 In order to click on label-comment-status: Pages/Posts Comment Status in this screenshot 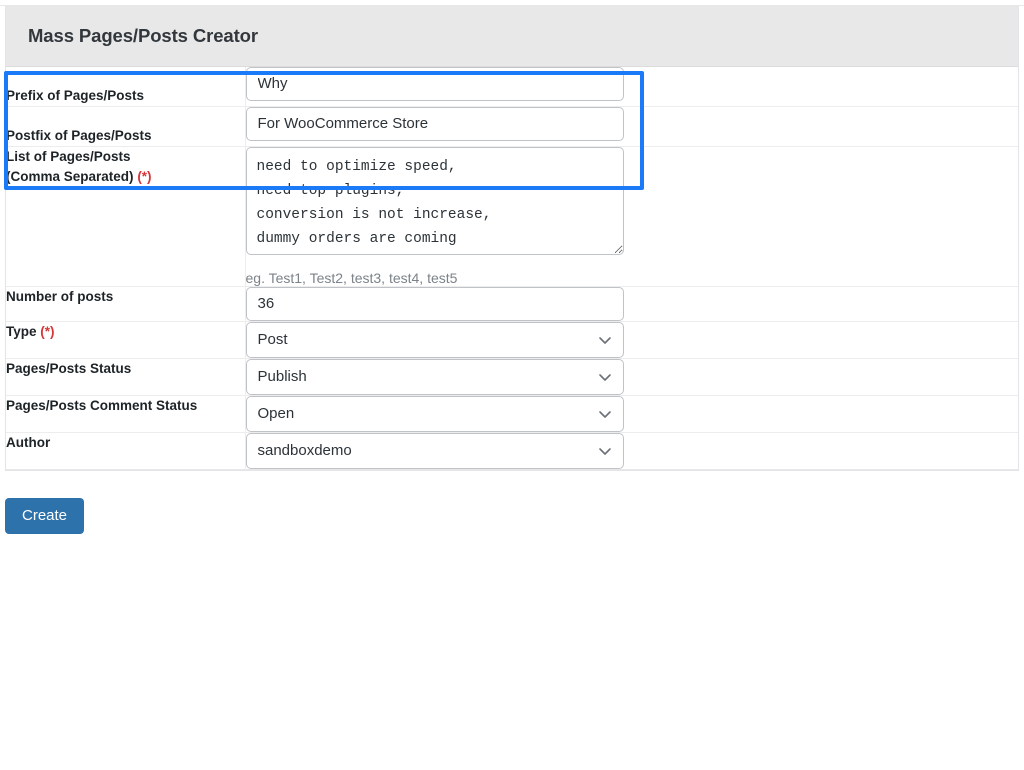, I will do `click(126, 414)`.